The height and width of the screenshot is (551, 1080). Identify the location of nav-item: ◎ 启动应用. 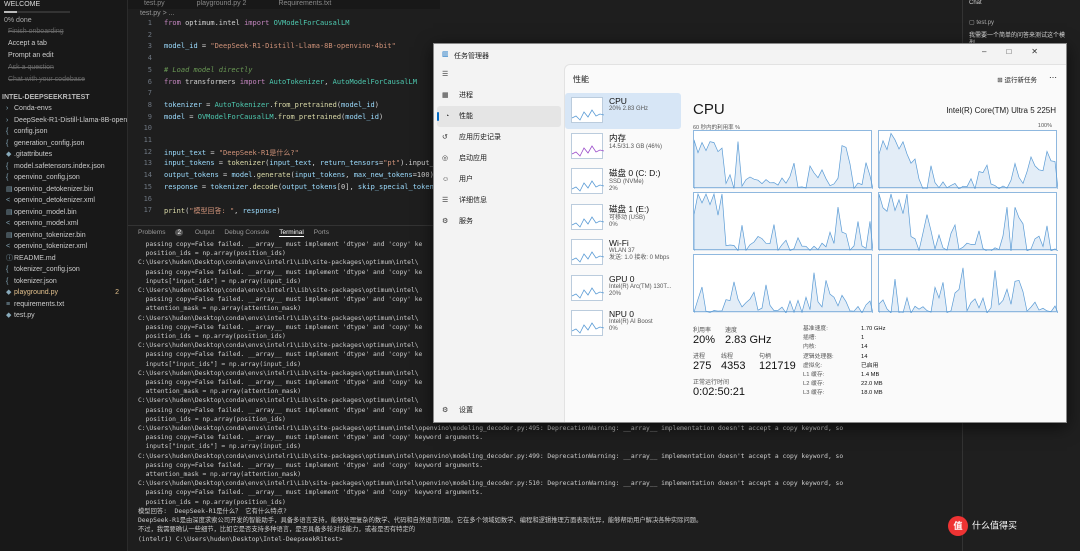
(499, 158).